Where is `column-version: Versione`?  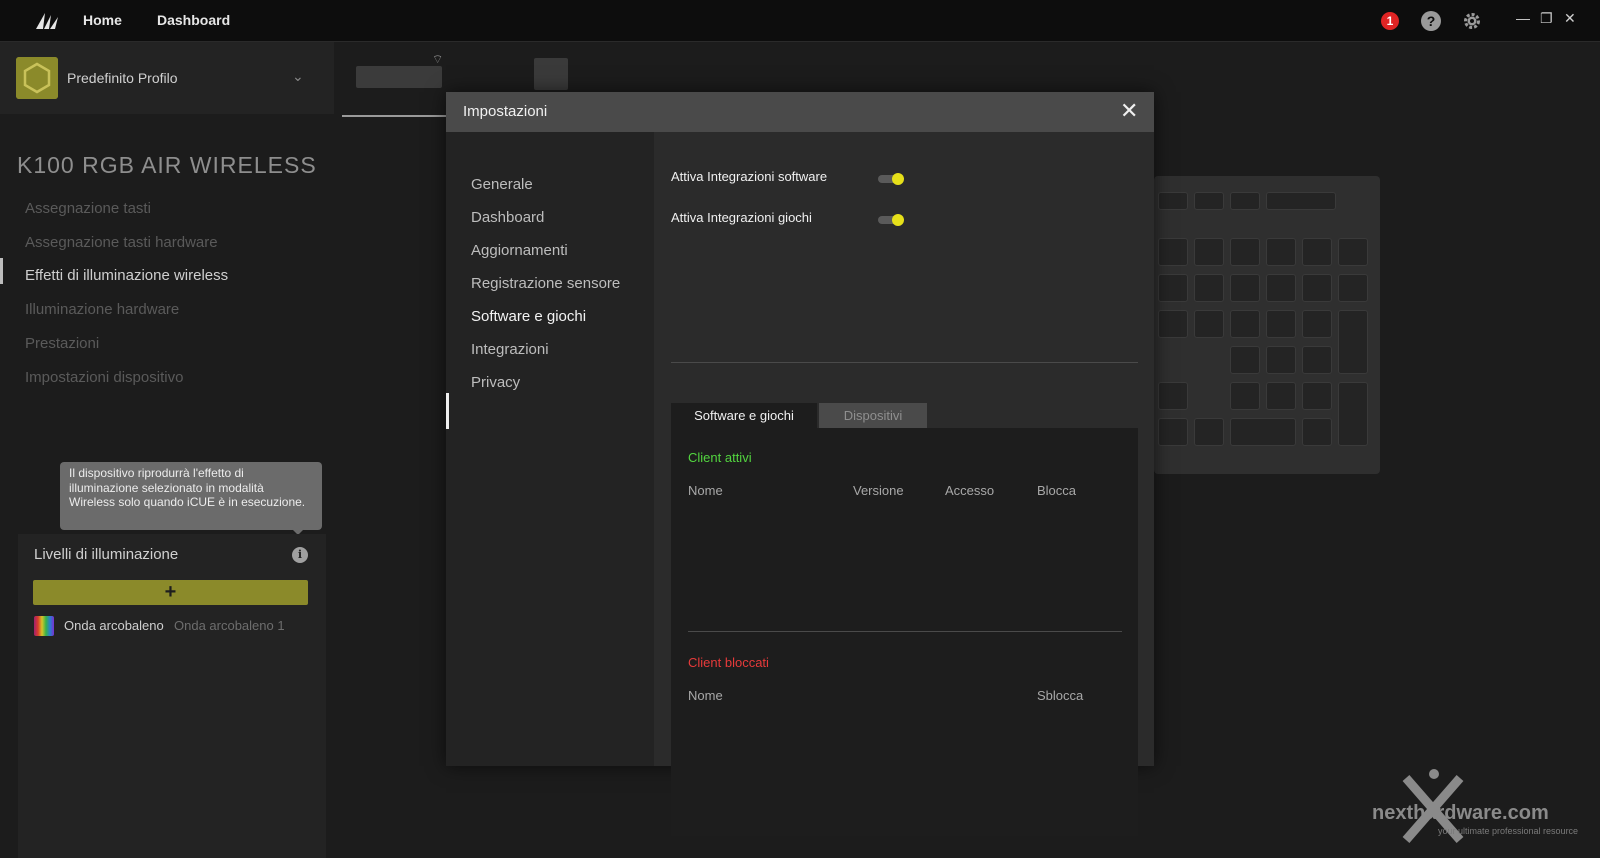
column-version: Versione is located at coordinates (878, 490).